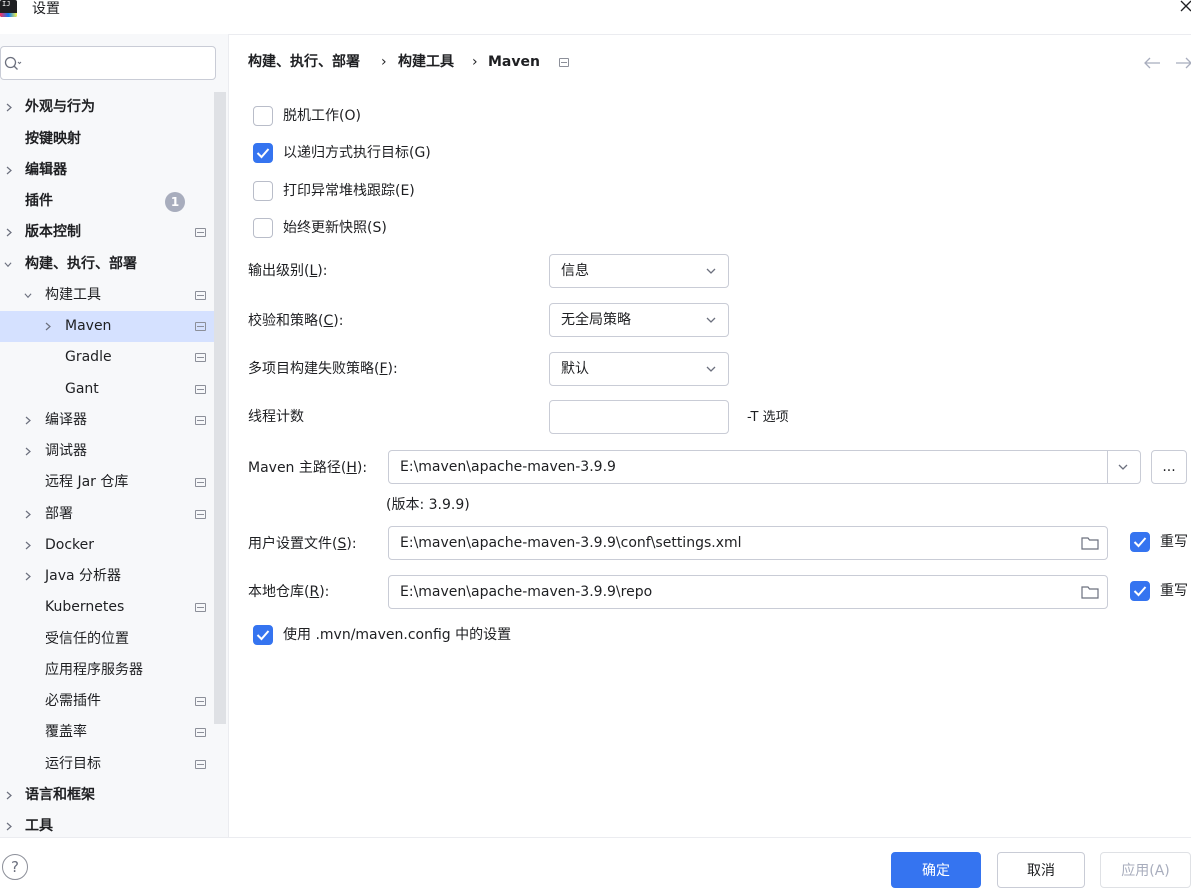 The width and height of the screenshot is (1191, 889). I want to click on title-bar, so click(595, 17).